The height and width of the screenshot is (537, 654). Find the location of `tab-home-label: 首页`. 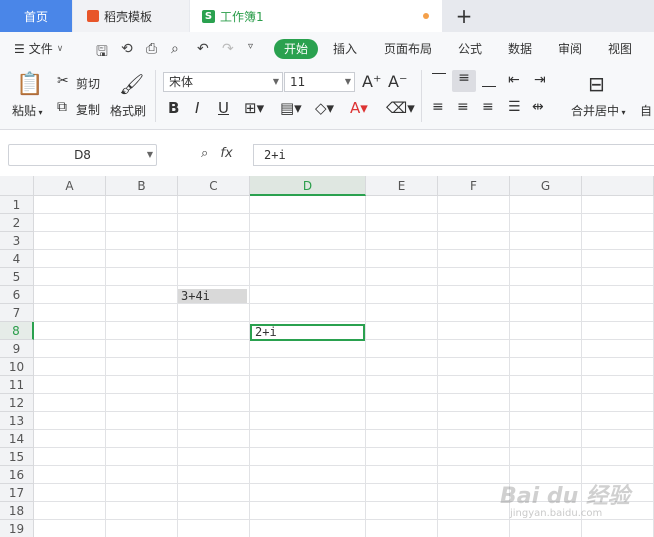

tab-home-label: 首页 is located at coordinates (35, 16).